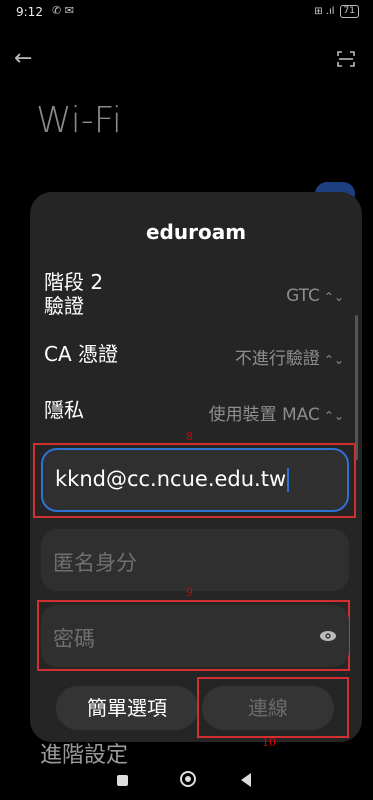  I want to click on recents-icon, so click(122, 780).